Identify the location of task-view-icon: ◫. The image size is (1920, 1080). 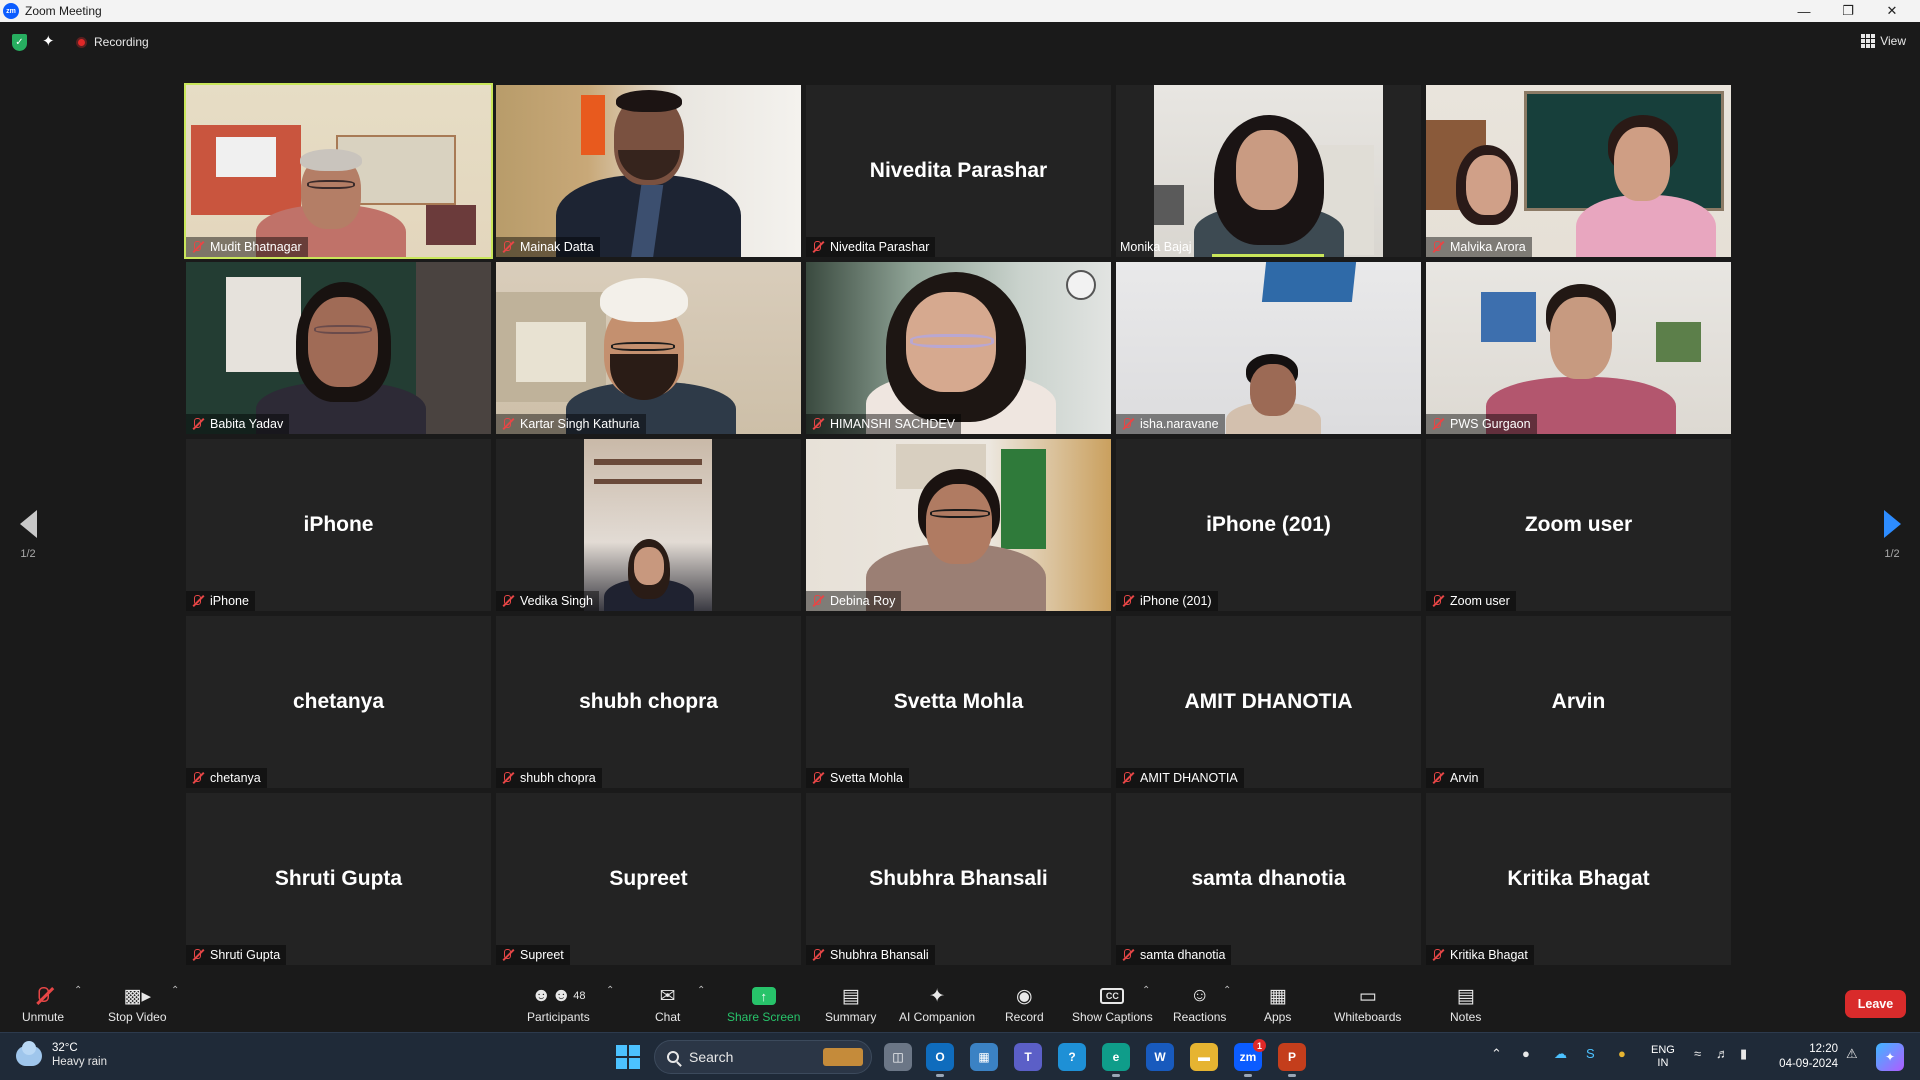
(898, 1057).